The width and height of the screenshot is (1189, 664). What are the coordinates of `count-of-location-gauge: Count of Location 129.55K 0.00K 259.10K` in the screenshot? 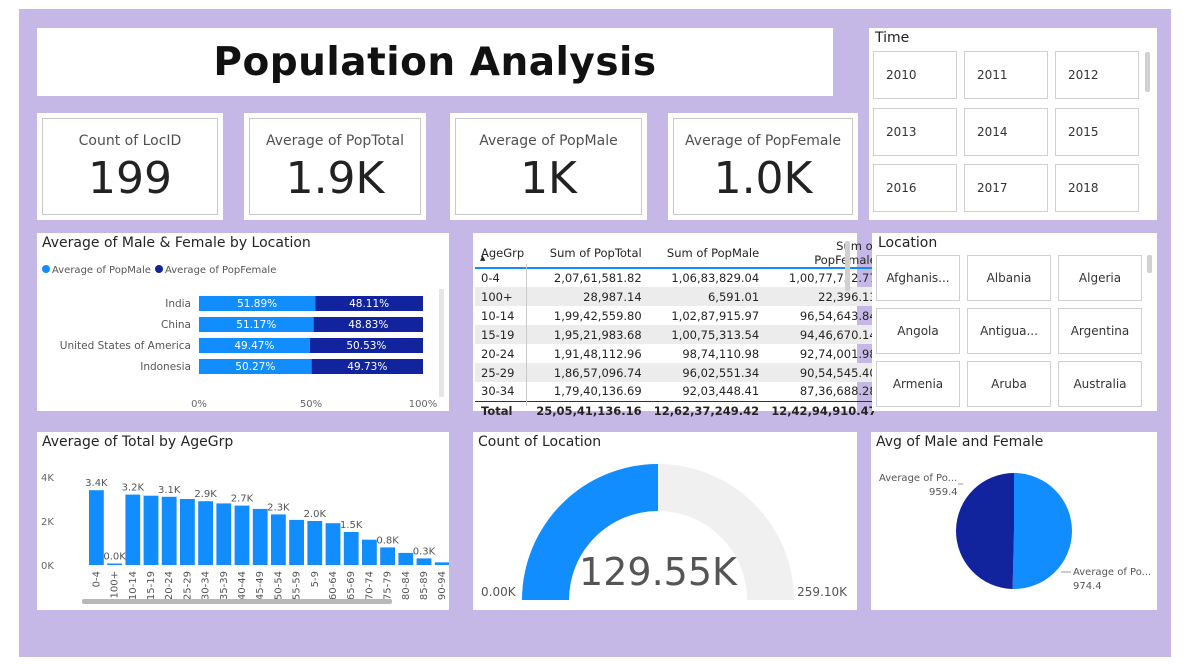 It's located at (665, 521).